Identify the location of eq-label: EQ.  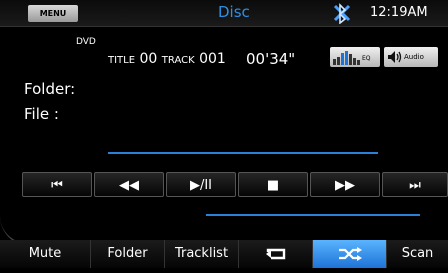
(366, 58).